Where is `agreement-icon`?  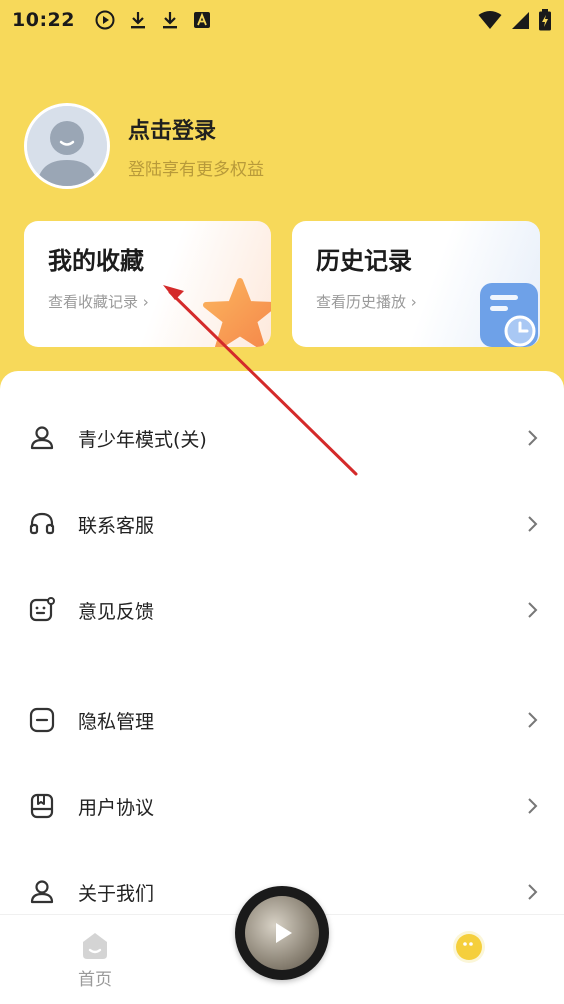
agreement-icon is located at coordinates (42, 806).